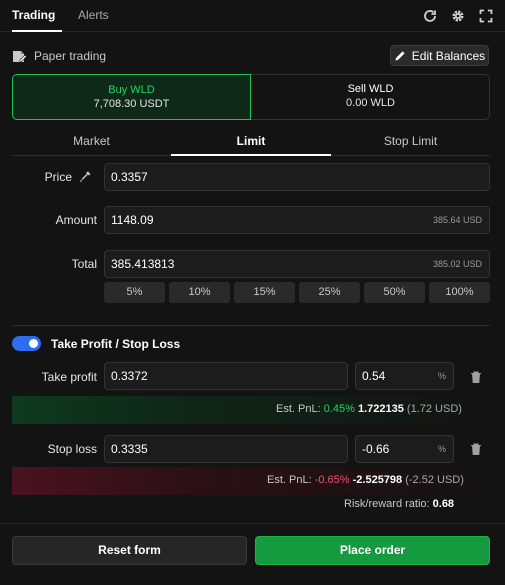 Image resolution: width=505 pixels, height=585 pixels. Describe the element at coordinates (20, 56) in the screenshot. I see `paper-note-icon` at that location.